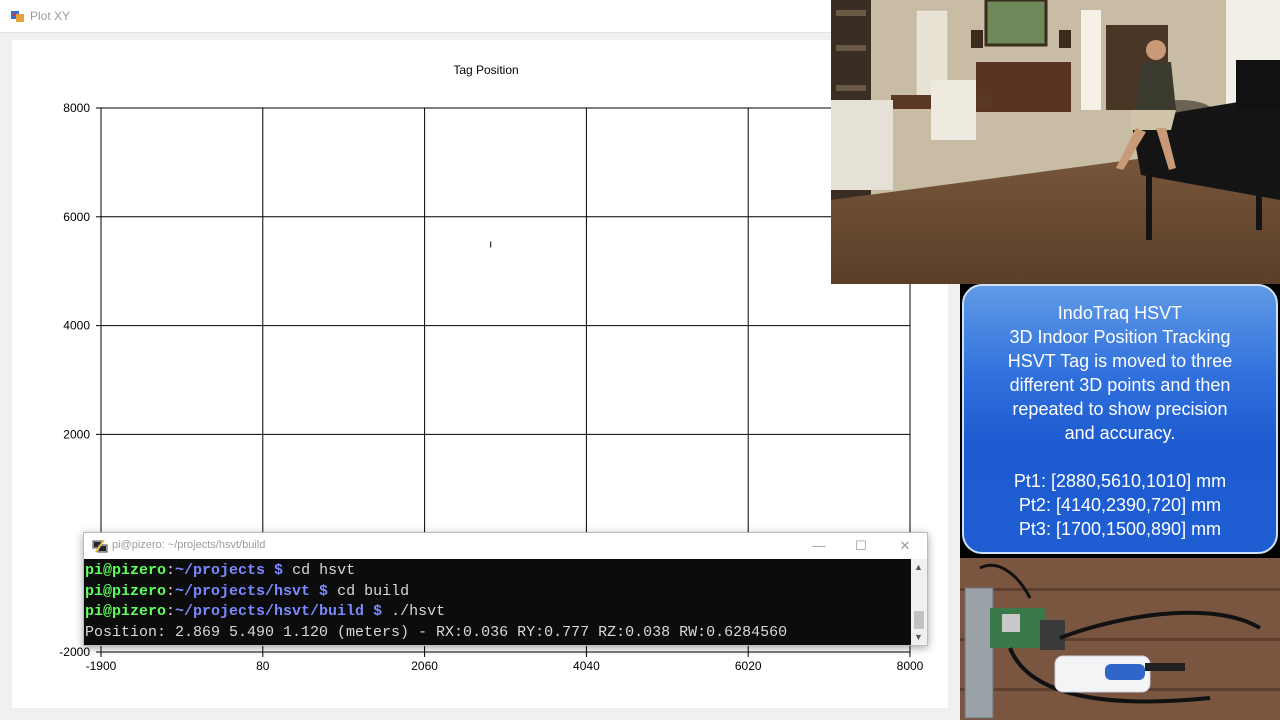 This screenshot has height=720, width=1280. I want to click on device-scene, so click(1120, 639).